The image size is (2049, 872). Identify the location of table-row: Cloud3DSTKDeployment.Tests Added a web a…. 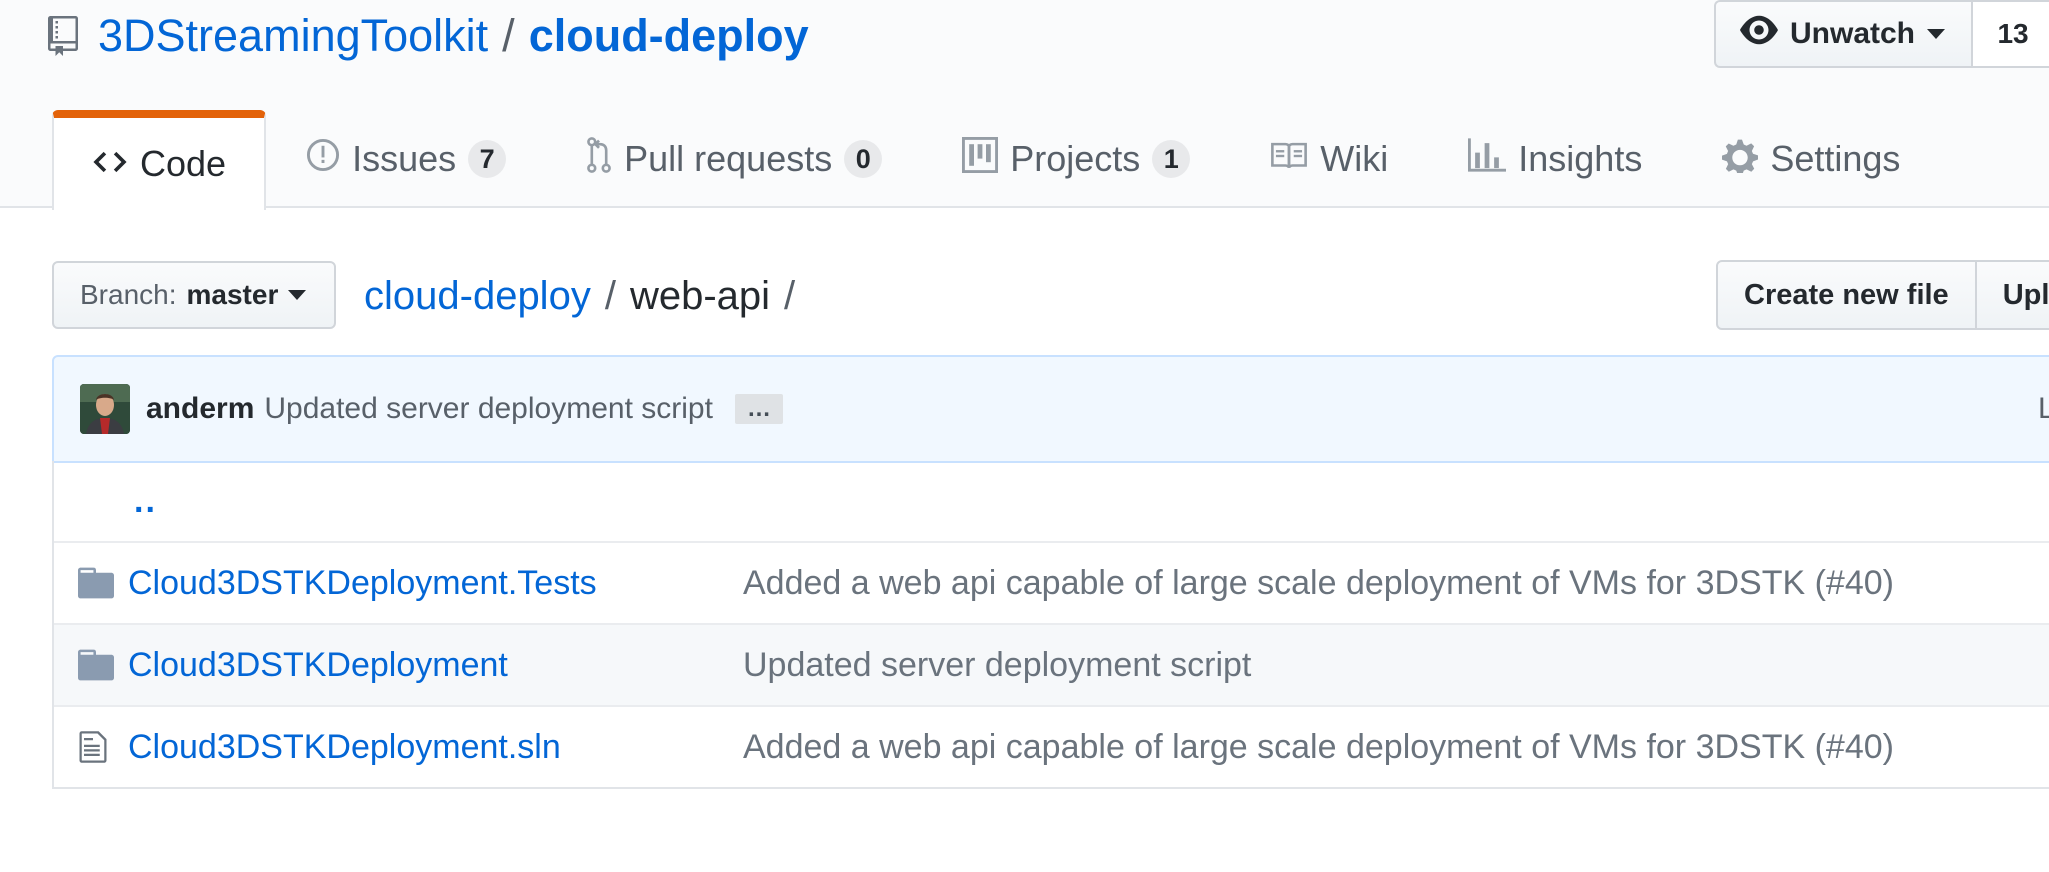
(1051, 582).